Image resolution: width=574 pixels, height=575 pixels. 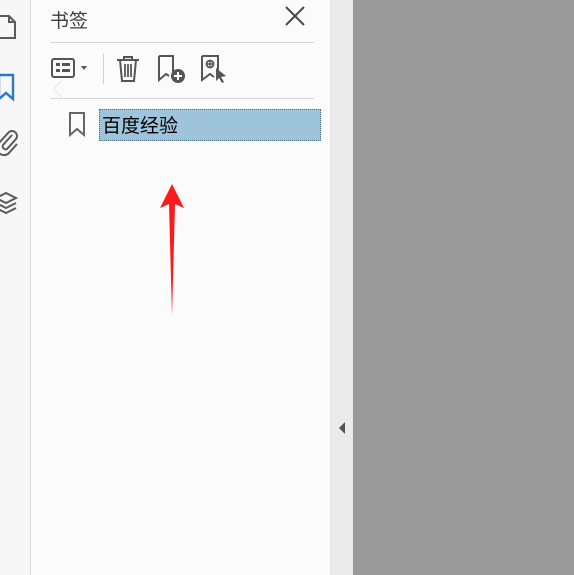 I want to click on options-menu-button, so click(x=72, y=69).